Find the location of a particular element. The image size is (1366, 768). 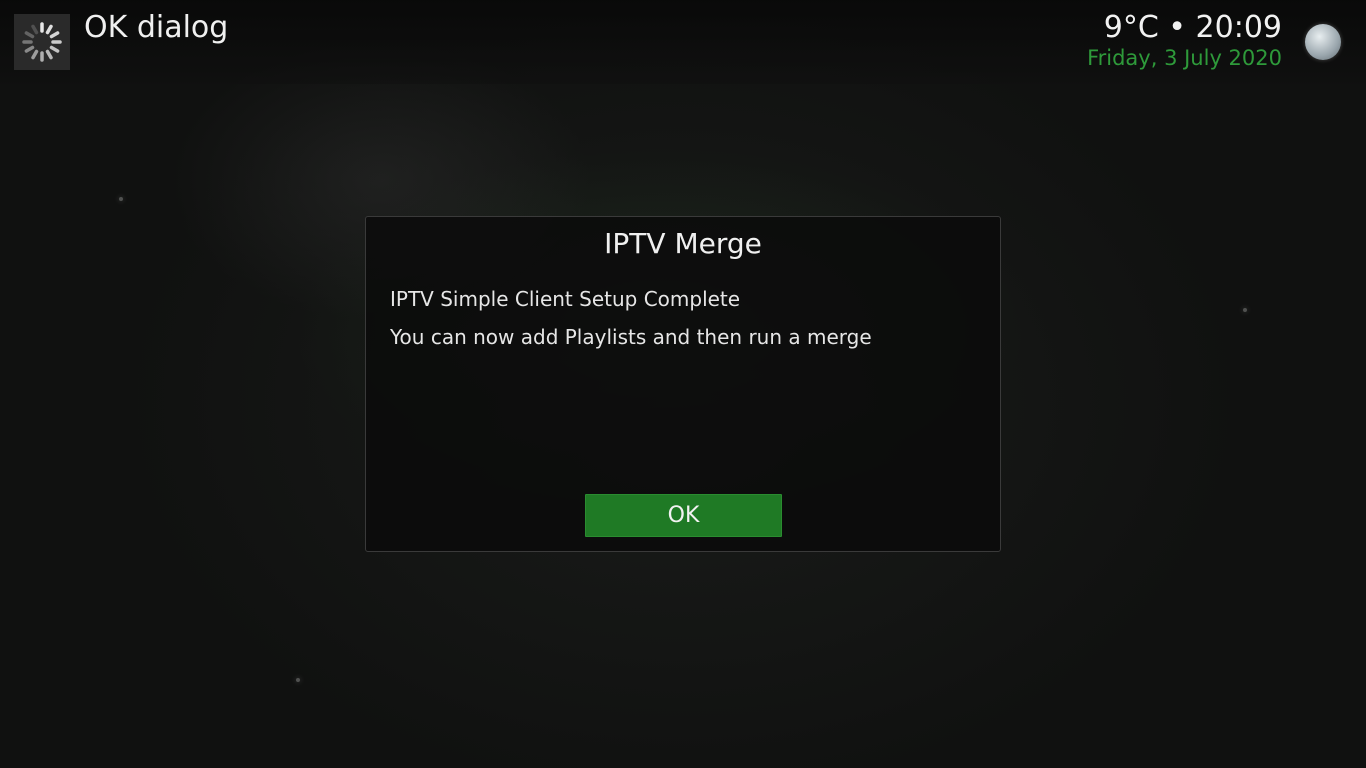

current-date: Friday, 3 July 2020 is located at coordinates (1184, 58).